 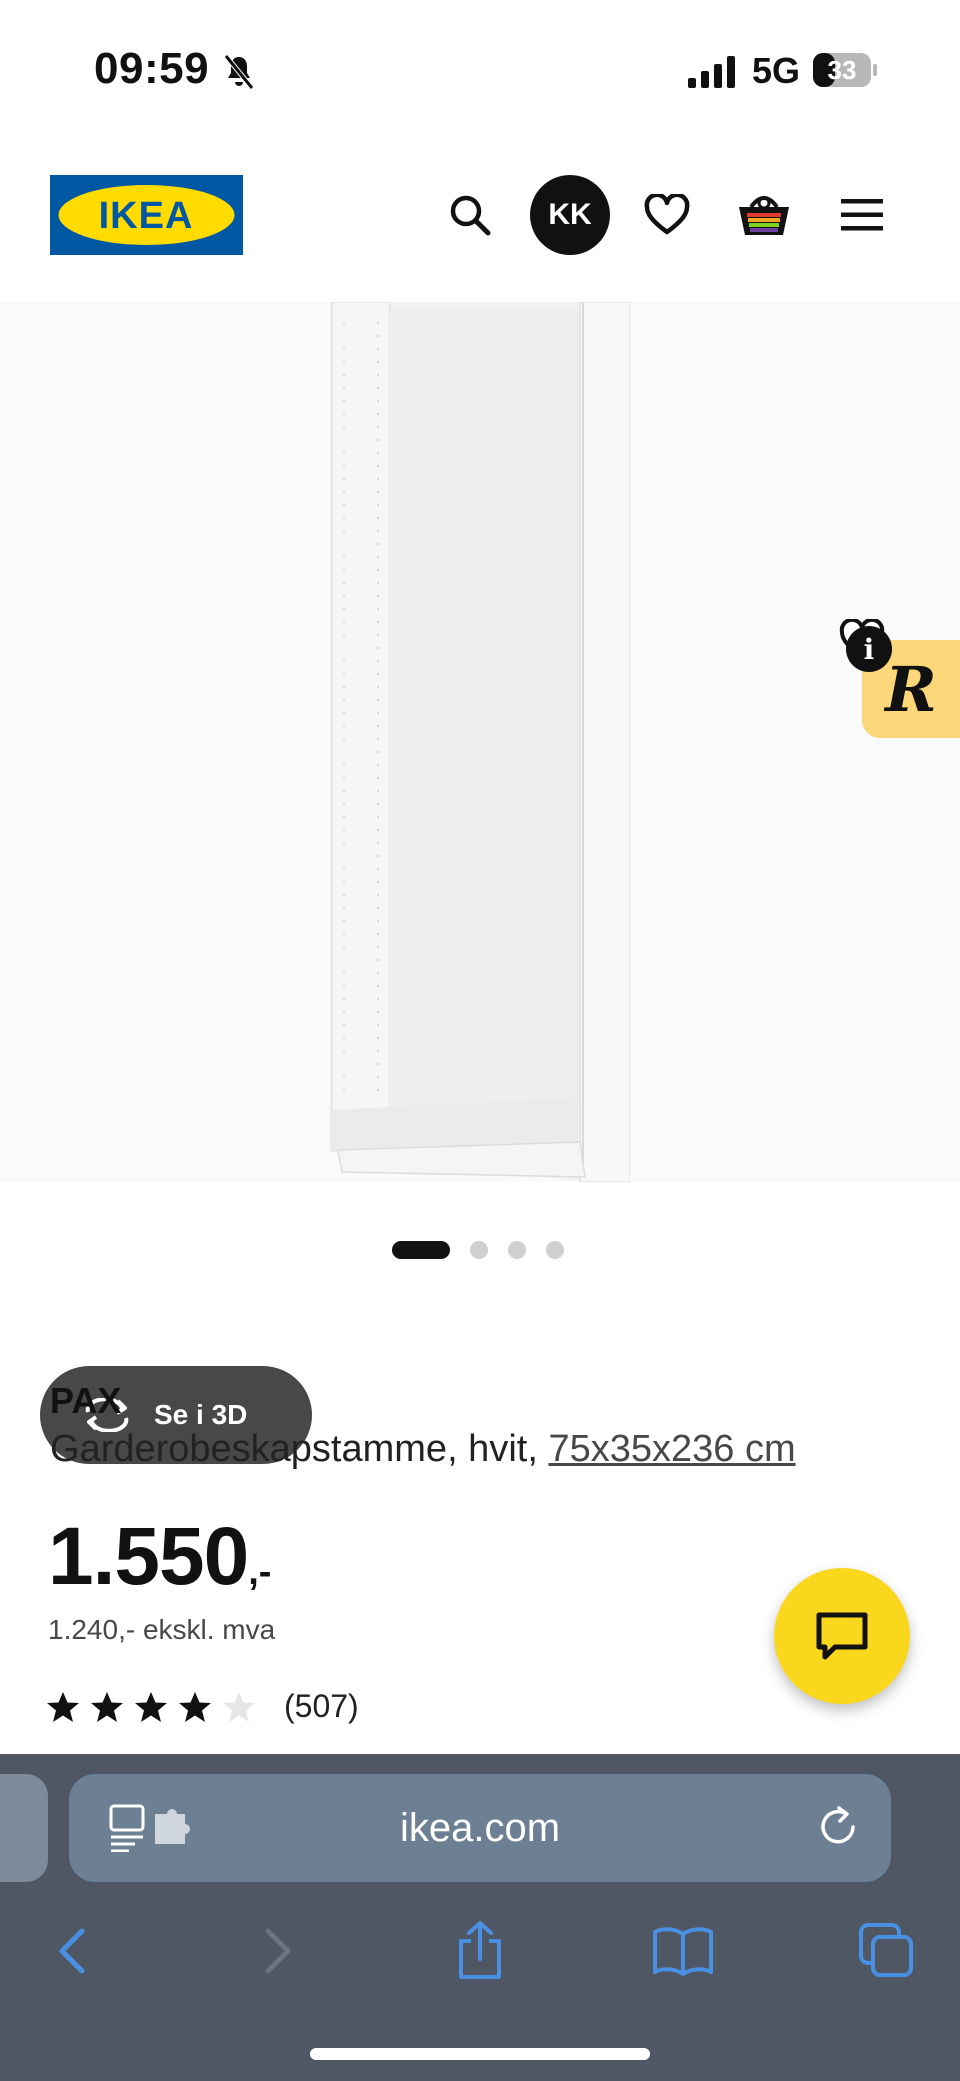 I want to click on reload-icon, so click(x=838, y=1827).